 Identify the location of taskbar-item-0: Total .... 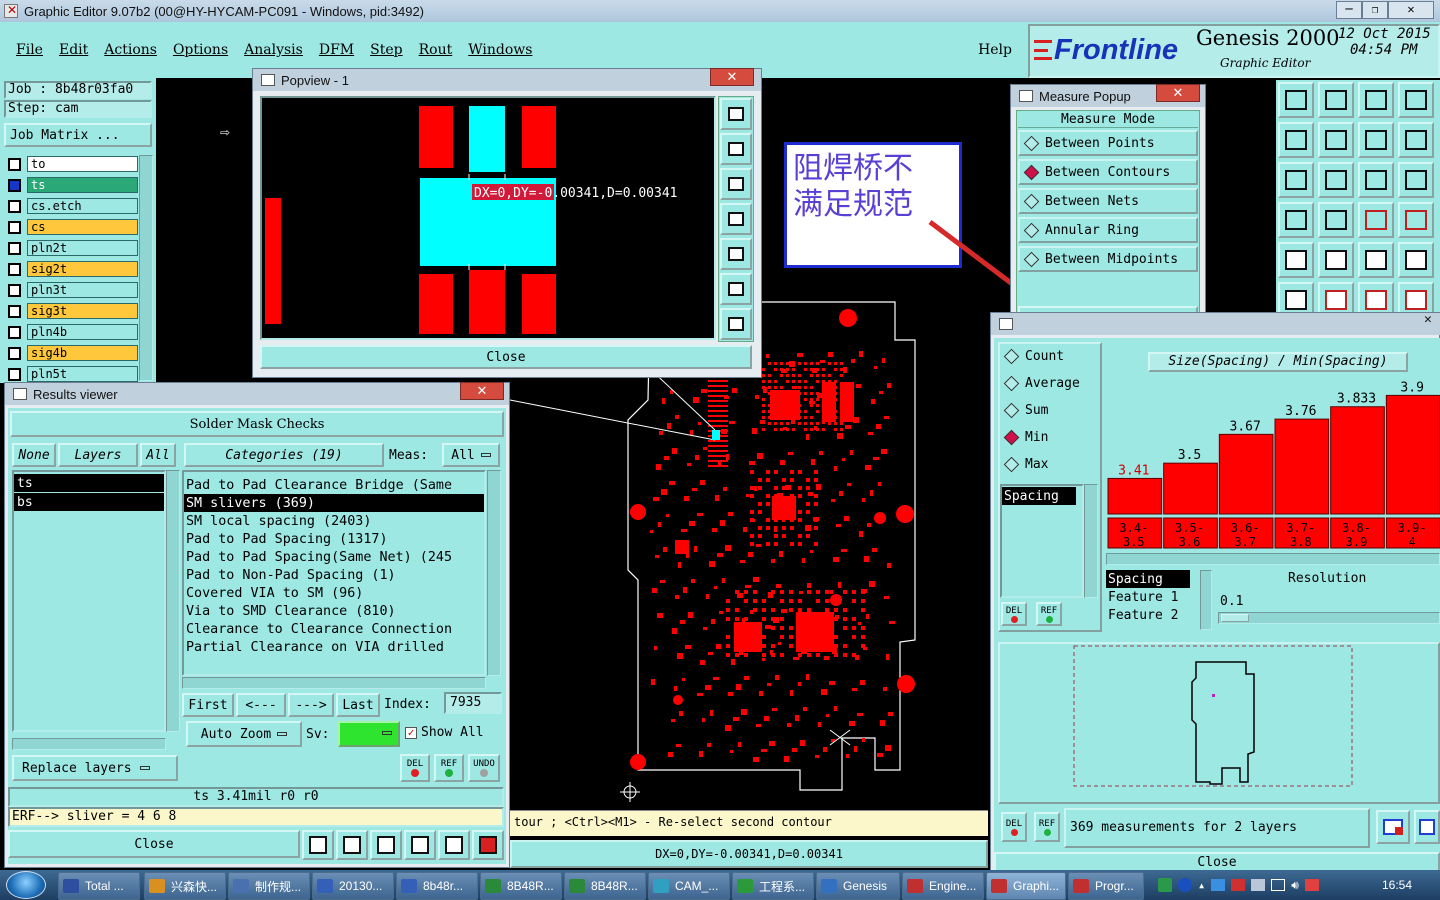
(99, 886).